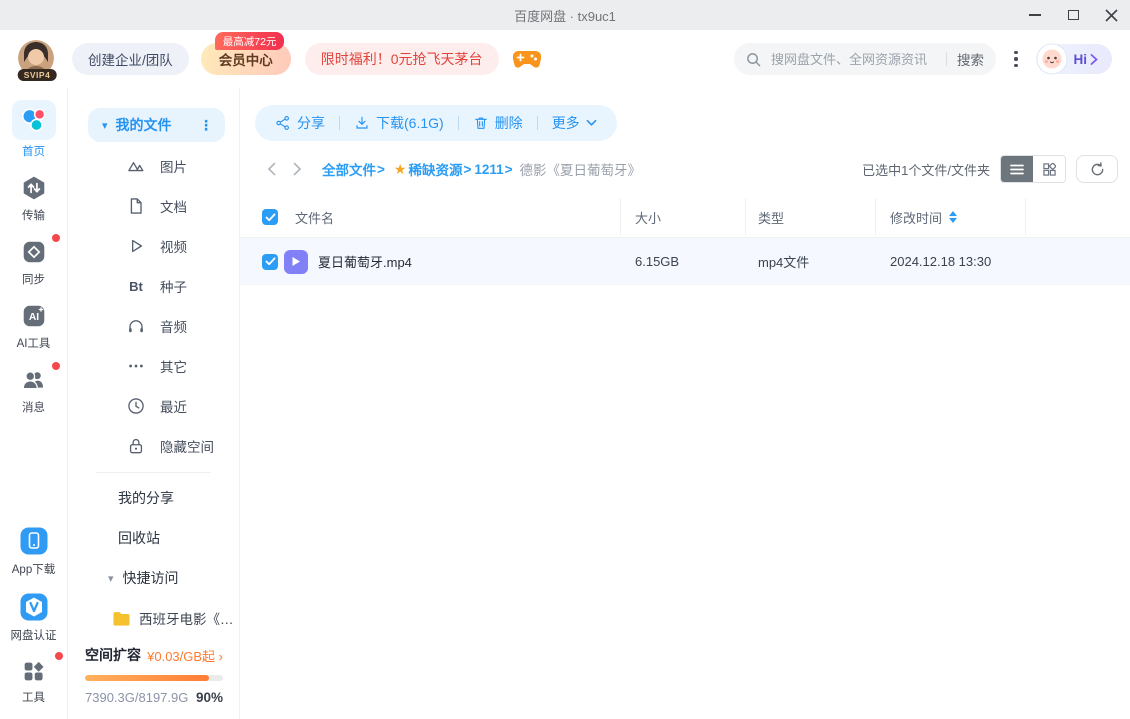  What do you see at coordinates (153, 677) in the screenshot?
I see `storage-panel: 空间扩容 ¥0.03/GB起 › 7390.3G/8197.9G 90%` at bounding box center [153, 677].